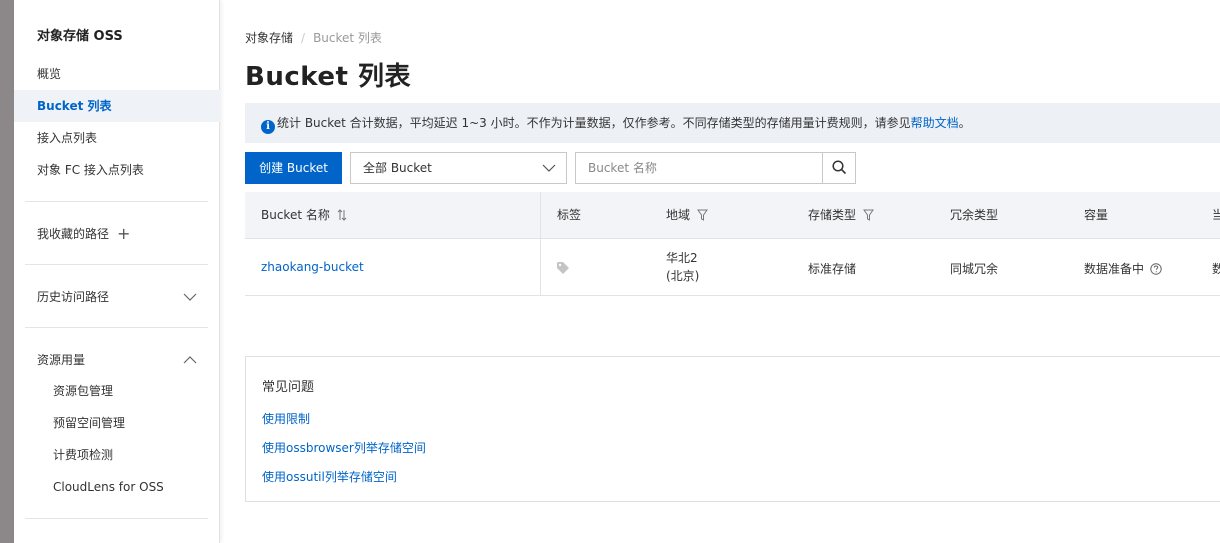 The height and width of the screenshot is (543, 1220). I want to click on faq-link-limits: 使用限制, so click(286, 418).